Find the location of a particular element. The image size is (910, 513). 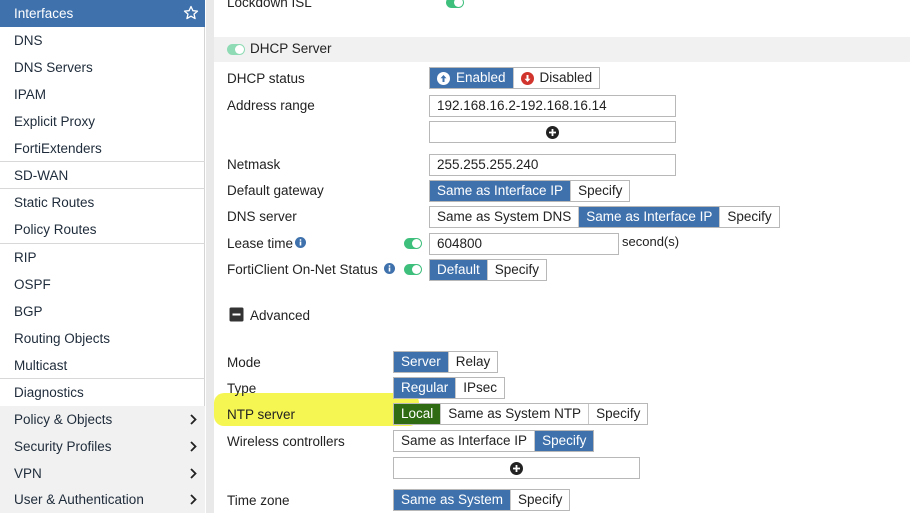

lease-time-label: Lease time is located at coordinates (260, 243).